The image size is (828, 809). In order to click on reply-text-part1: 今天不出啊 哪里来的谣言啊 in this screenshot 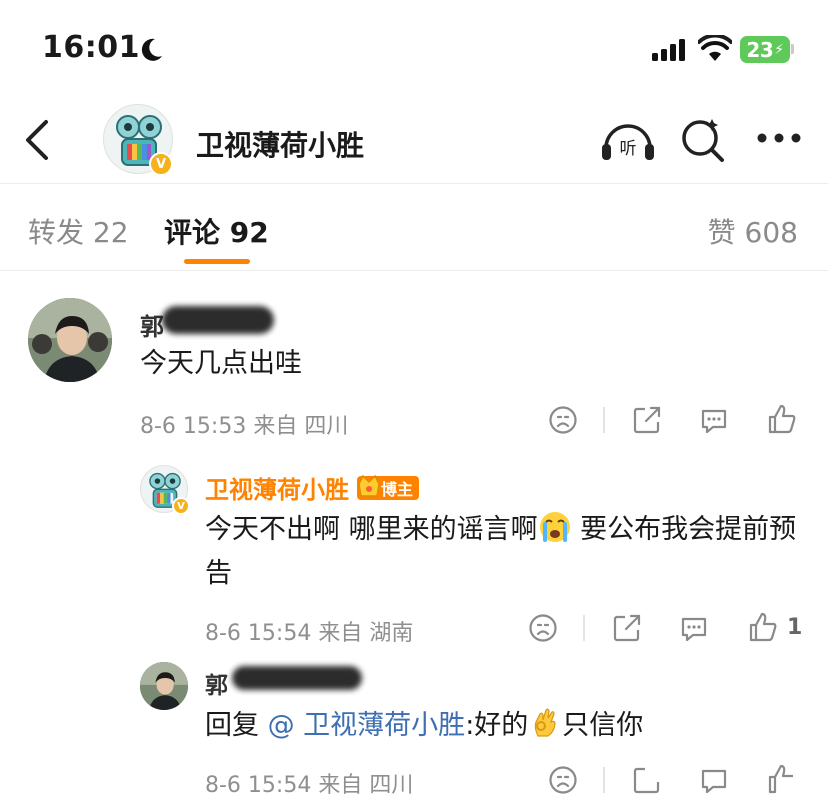, I will do `click(371, 529)`.